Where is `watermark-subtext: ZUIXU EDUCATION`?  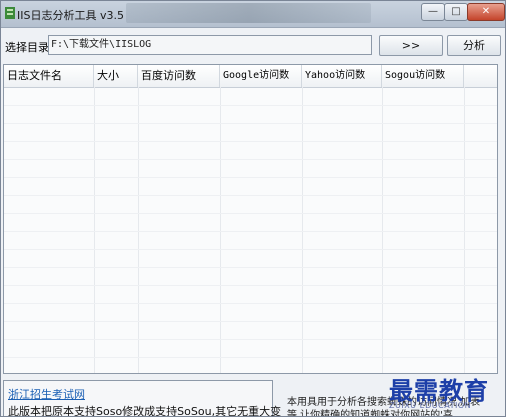
watermark-subtext: ZUIXU EDUCATION is located at coordinates (430, 405).